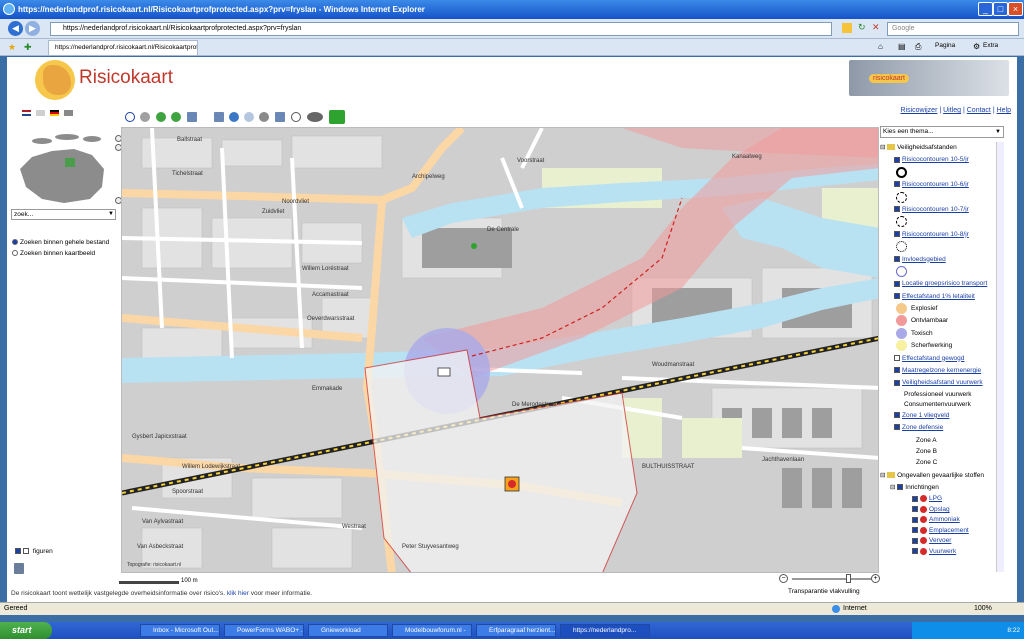 This screenshot has height=639, width=1024. I want to click on legend-item-label: Effectafstand 1% letaliteit, so click(938, 296).